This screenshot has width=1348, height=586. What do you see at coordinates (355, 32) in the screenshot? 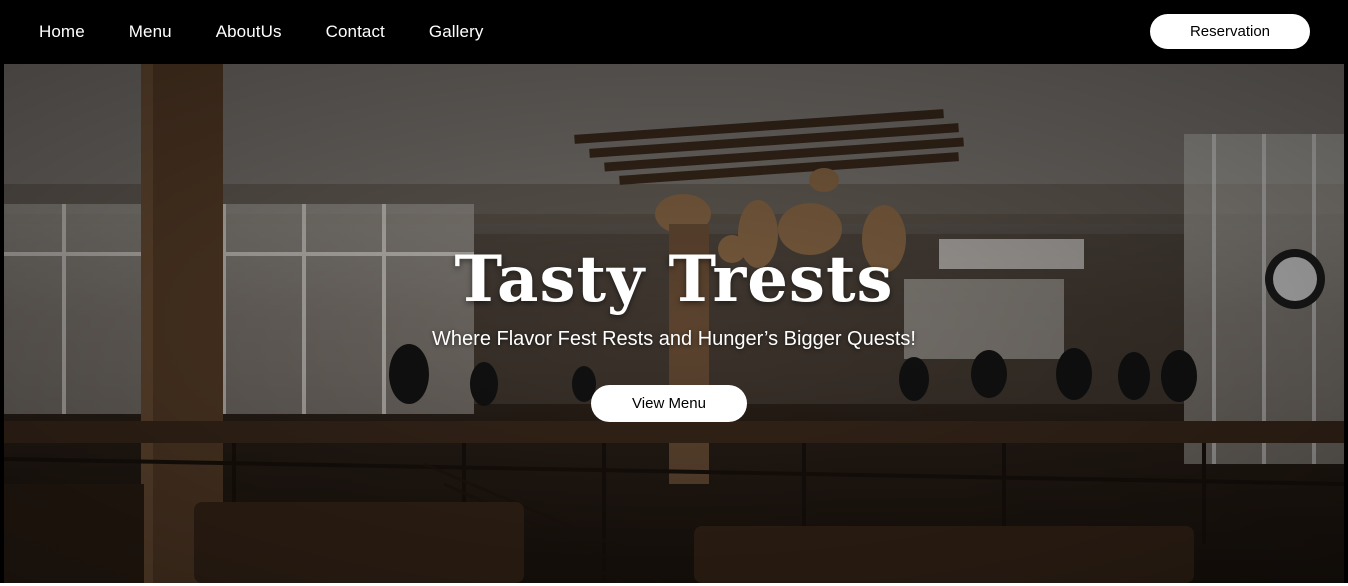
I see `nav-link-contact: Contact` at bounding box center [355, 32].